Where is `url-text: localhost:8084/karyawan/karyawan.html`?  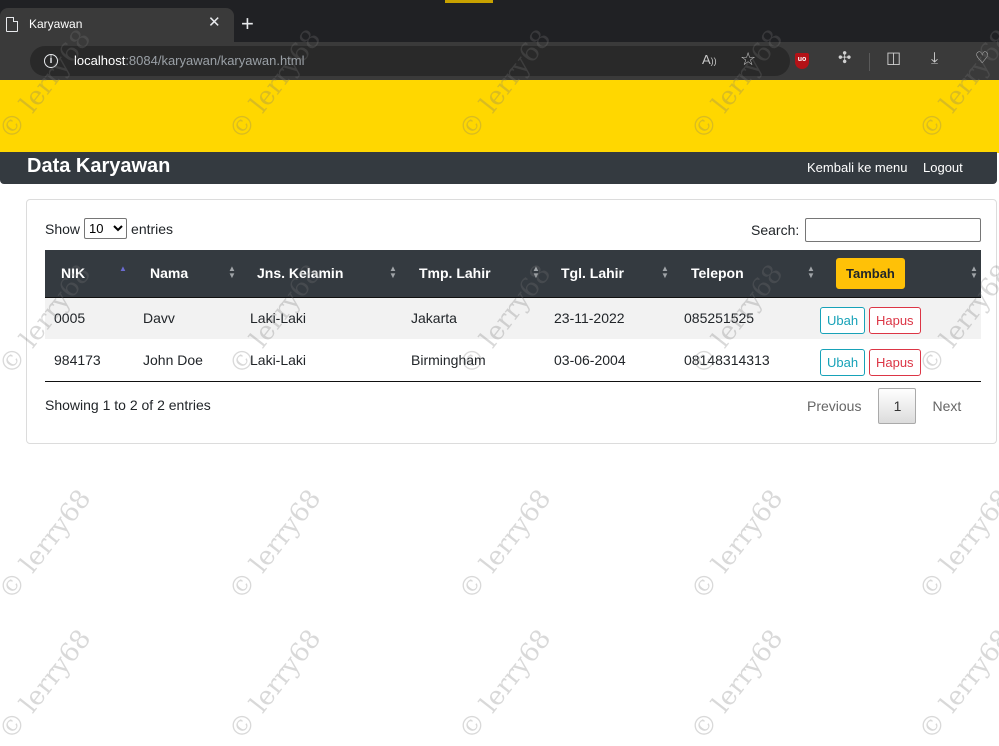 url-text: localhost:8084/karyawan/karyawan.html is located at coordinates (189, 60).